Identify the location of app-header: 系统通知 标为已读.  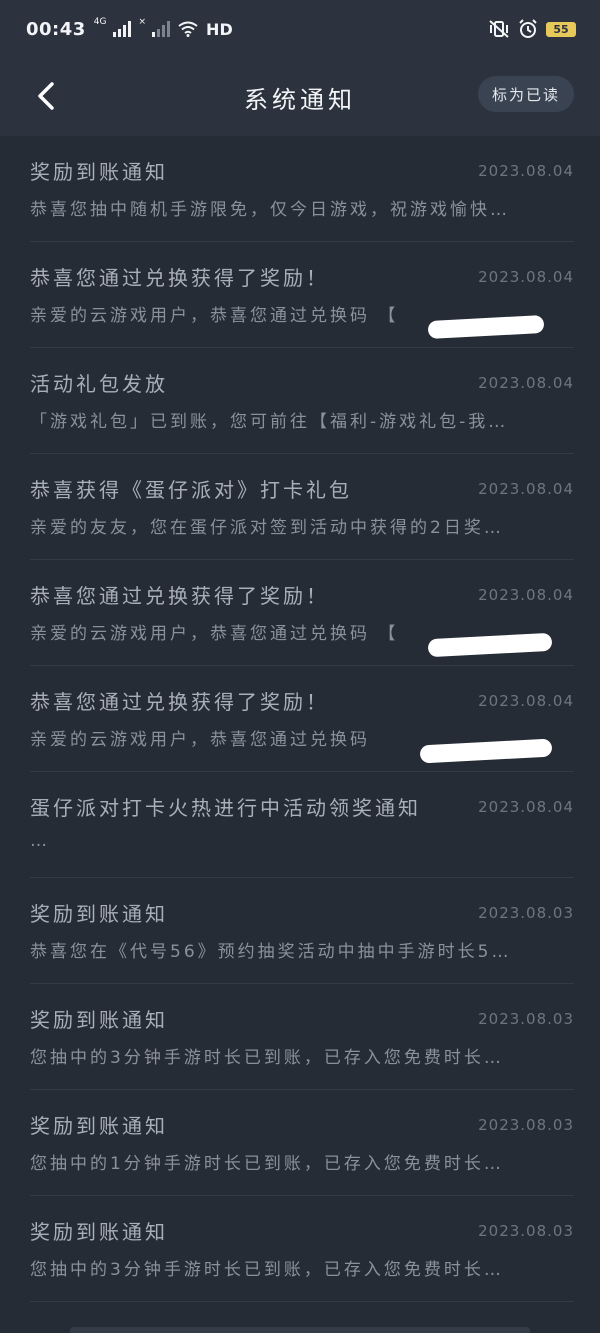
(300, 97).